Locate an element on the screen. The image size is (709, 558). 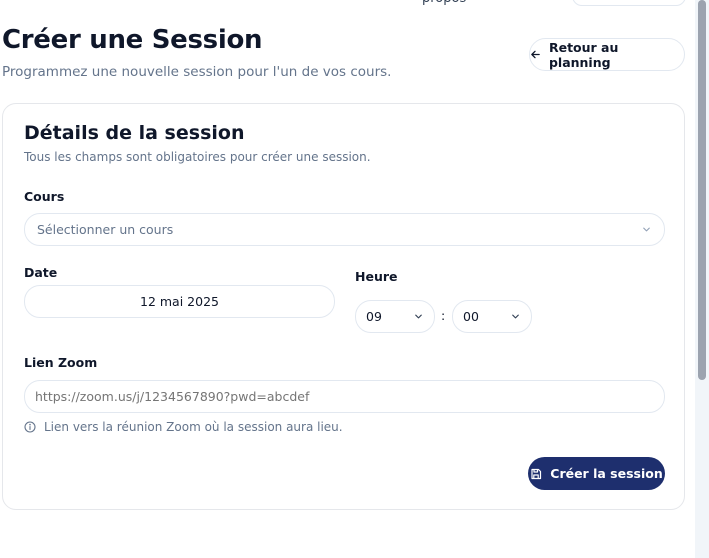
zoom-link-label: Lien Zoom is located at coordinates (61, 362).